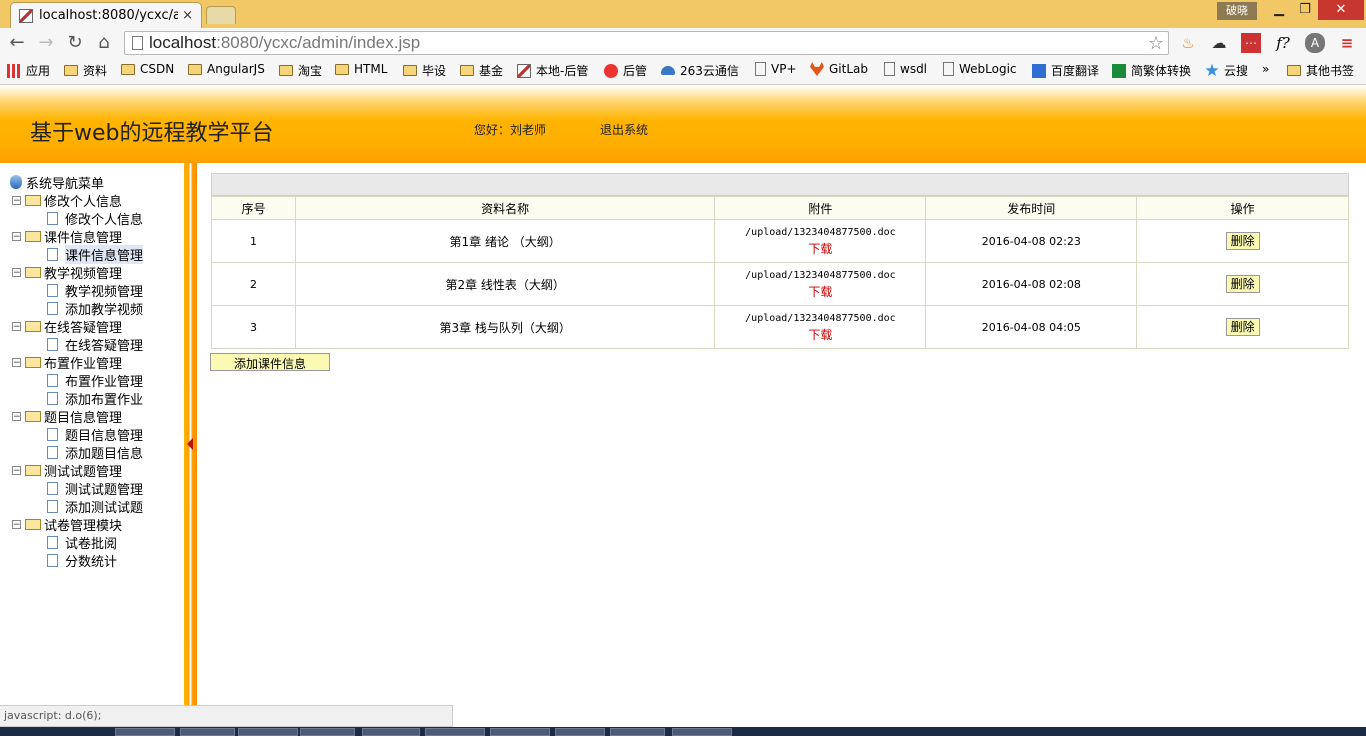 This screenshot has height=736, width=1366. I want to click on bookmark-item: 简繁体转换, so click(1151, 70).